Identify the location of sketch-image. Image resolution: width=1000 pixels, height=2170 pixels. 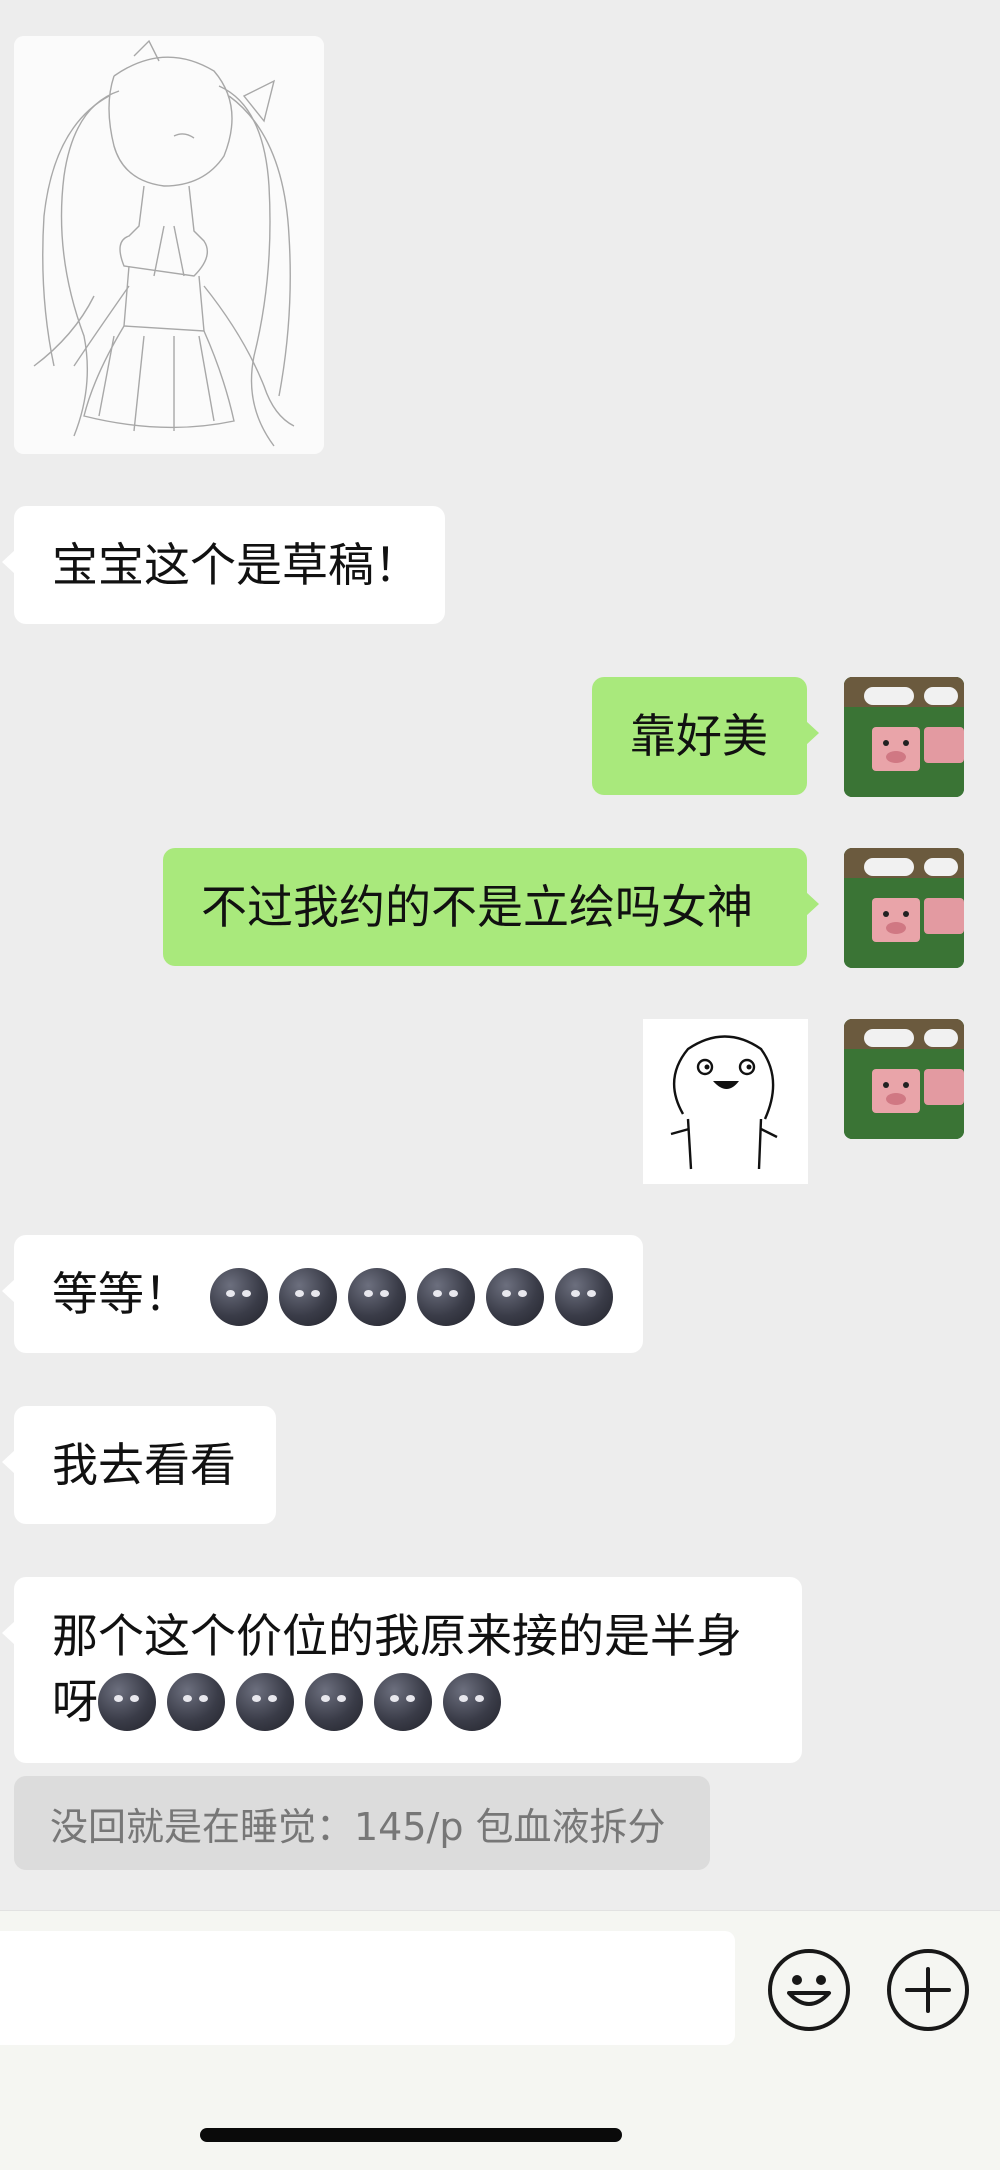
(169, 245).